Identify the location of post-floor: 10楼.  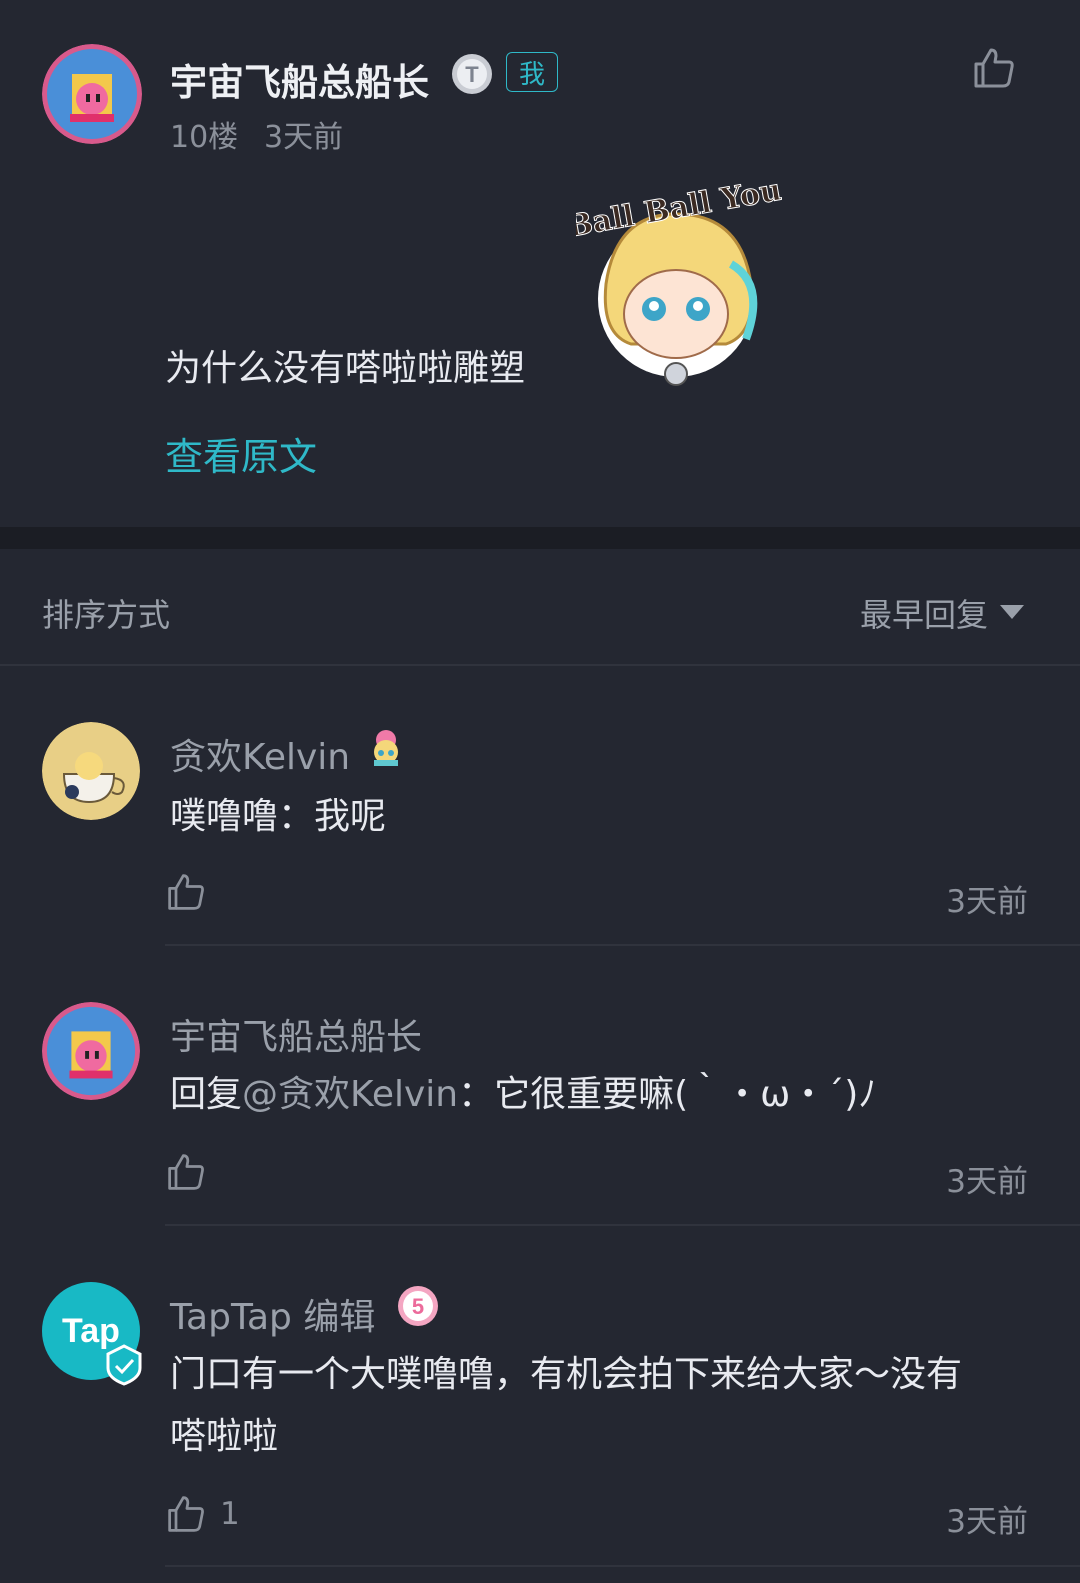
(204, 137).